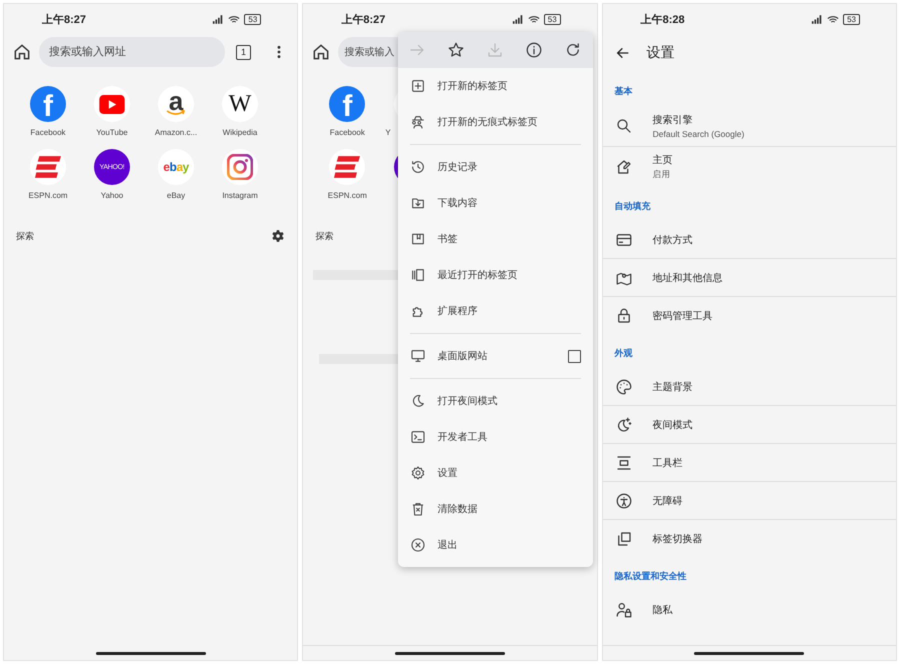 This screenshot has height=664, width=900. Describe the element at coordinates (667, 501) in the screenshot. I see `setting-title: 无障碍` at that location.